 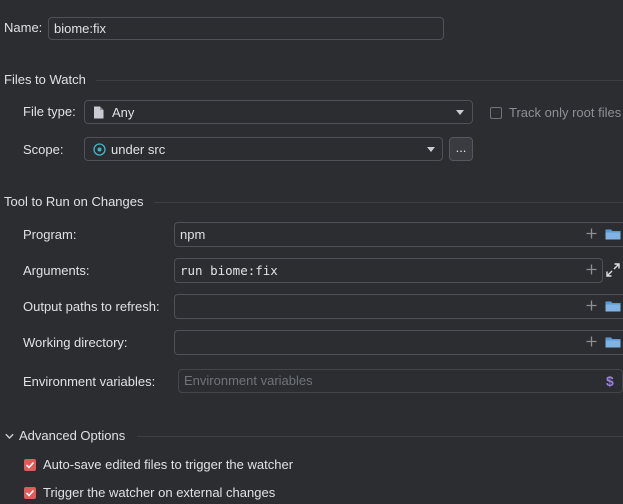 What do you see at coordinates (591, 341) in the screenshot?
I see `working-dir-add-icon` at bounding box center [591, 341].